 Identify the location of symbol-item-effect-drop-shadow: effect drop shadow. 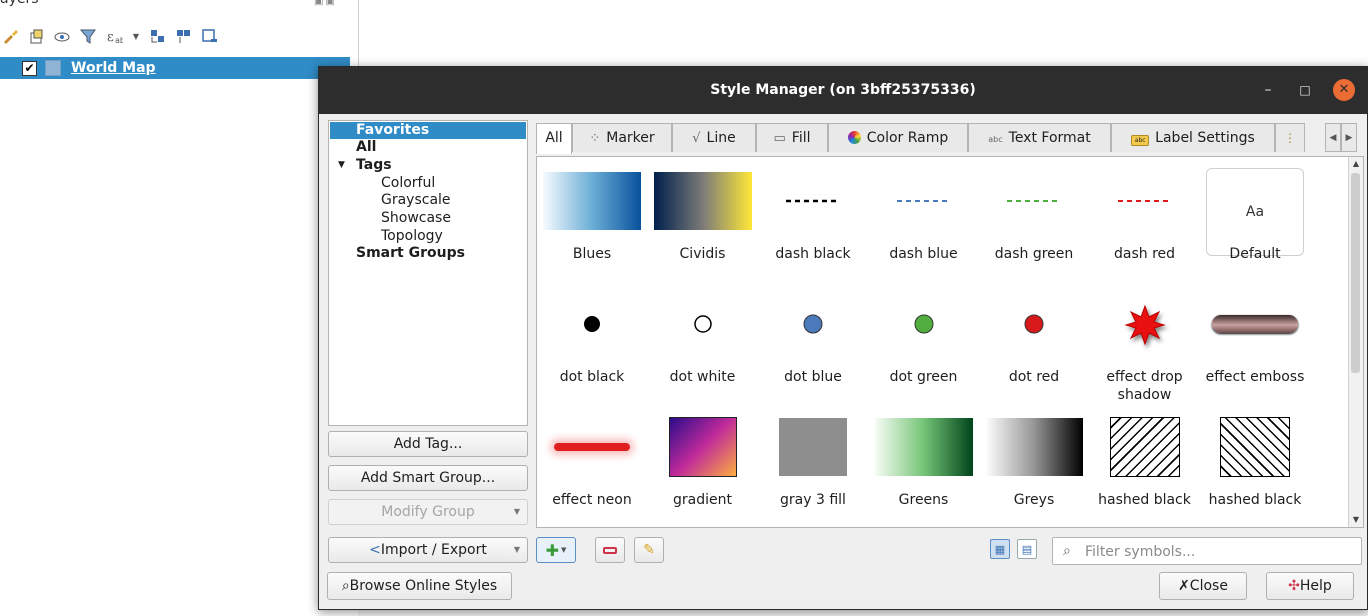
(1145, 352).